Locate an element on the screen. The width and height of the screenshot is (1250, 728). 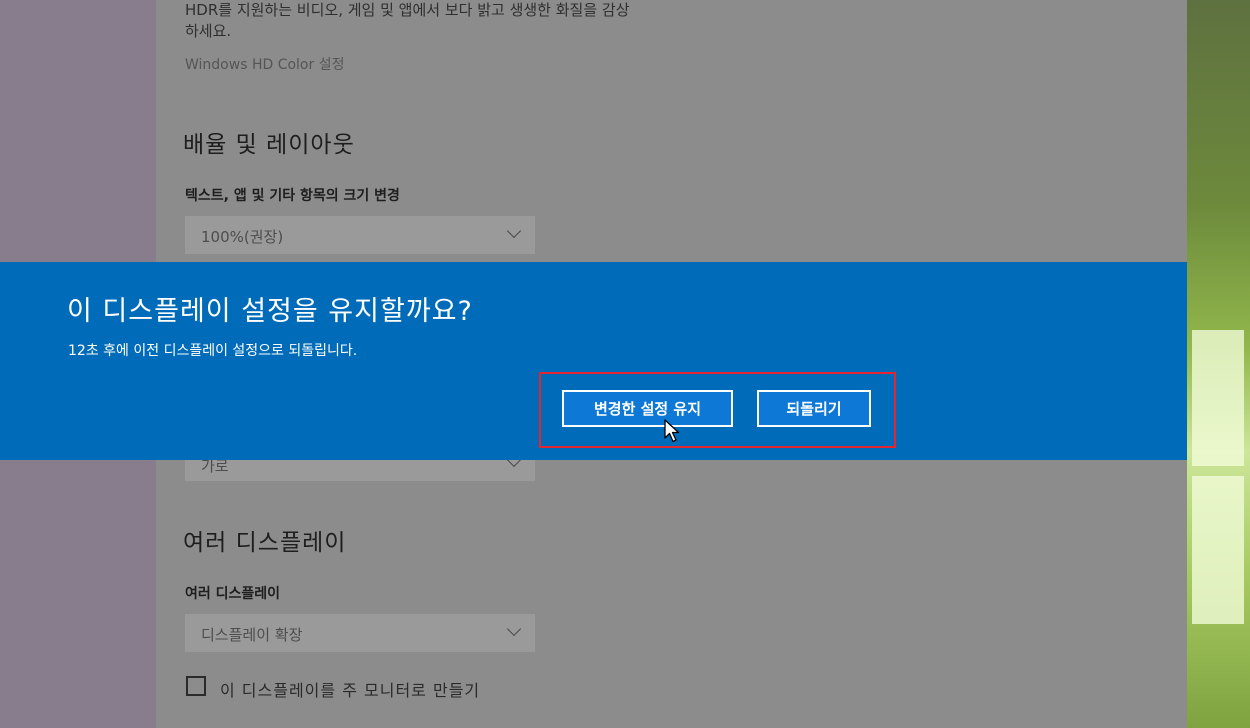
dialog-title: 이 디스플레이 설정을 유지할까요? is located at coordinates (270, 311).